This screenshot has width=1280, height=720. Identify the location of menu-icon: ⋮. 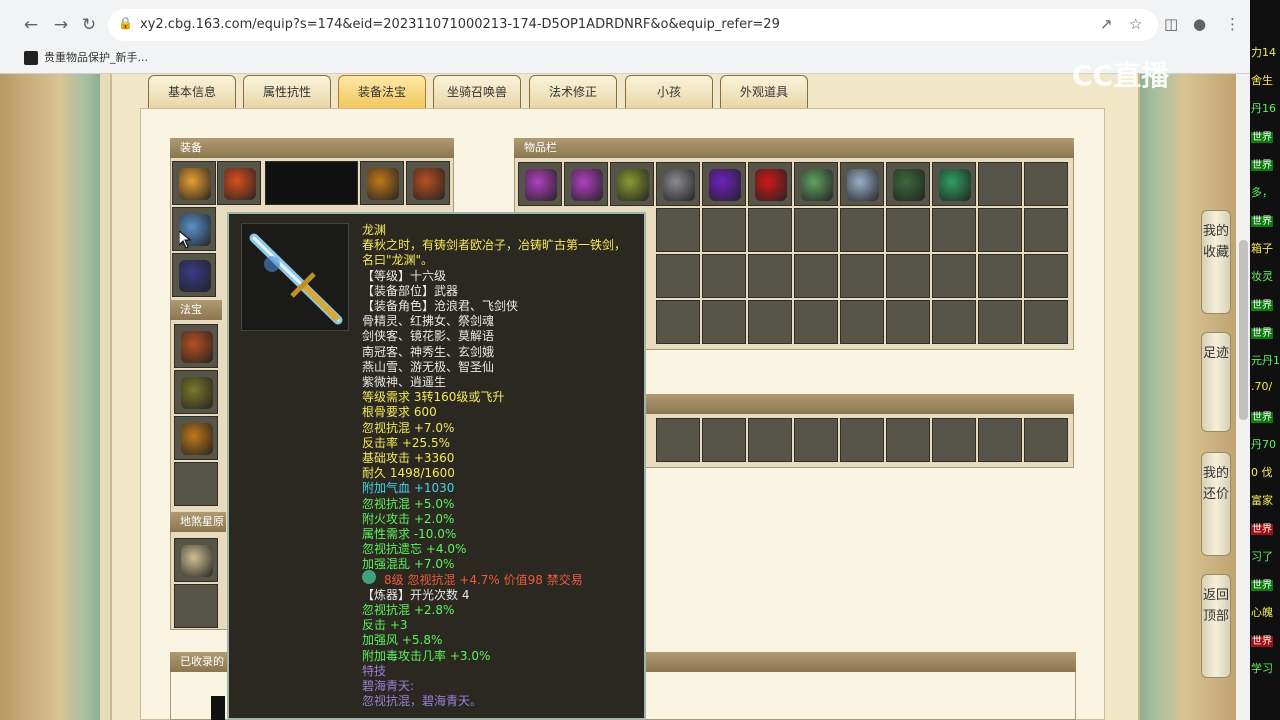
(1232, 24).